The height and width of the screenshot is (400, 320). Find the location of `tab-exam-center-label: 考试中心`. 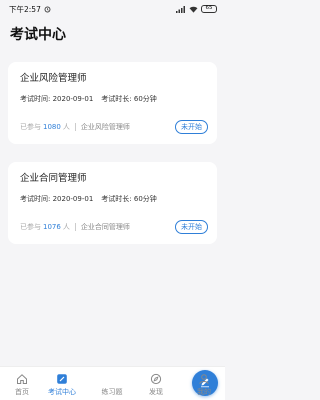

tab-exam-center-label: 考试中心 is located at coordinates (62, 392).